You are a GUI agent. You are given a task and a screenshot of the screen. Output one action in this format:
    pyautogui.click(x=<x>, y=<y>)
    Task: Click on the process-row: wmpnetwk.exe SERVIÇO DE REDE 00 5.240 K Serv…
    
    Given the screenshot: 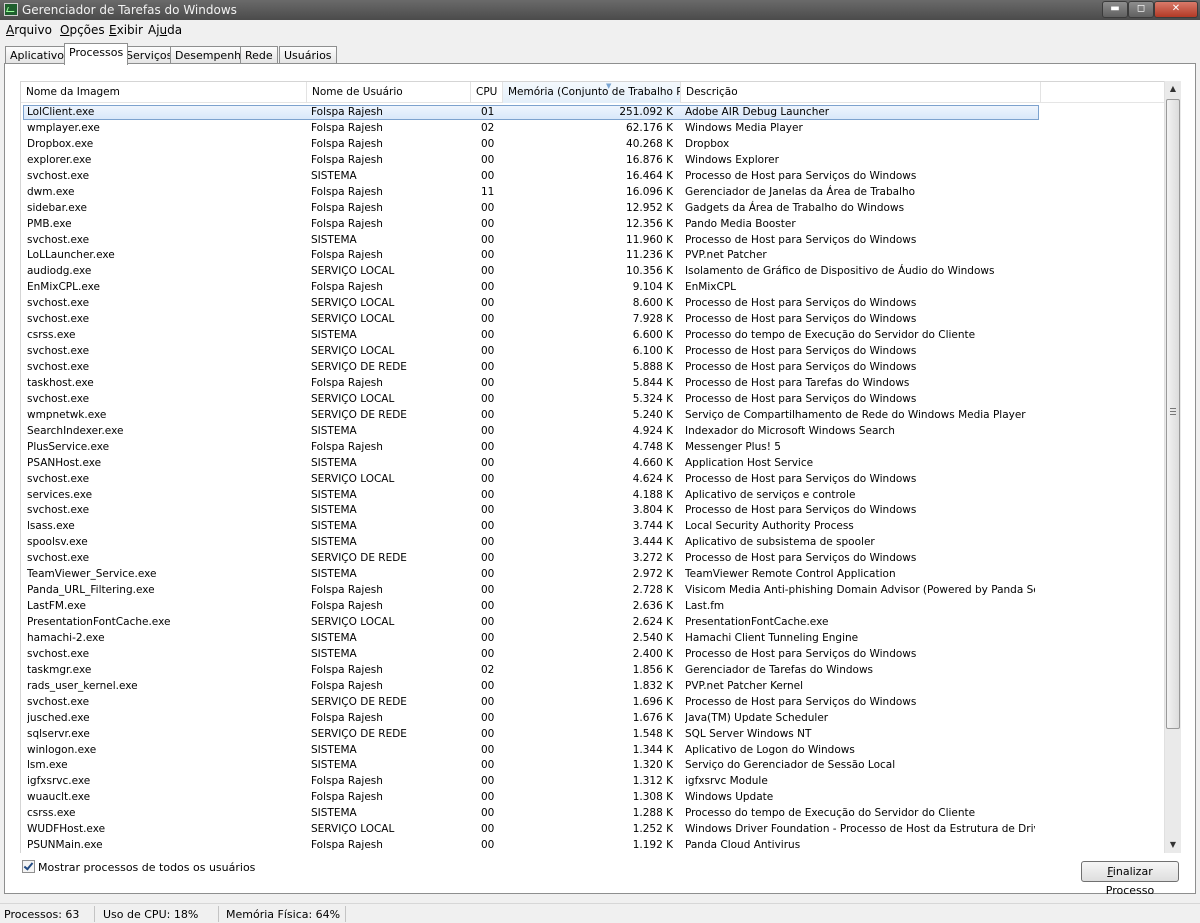 What is the action you would take?
    pyautogui.click(x=592, y=416)
    